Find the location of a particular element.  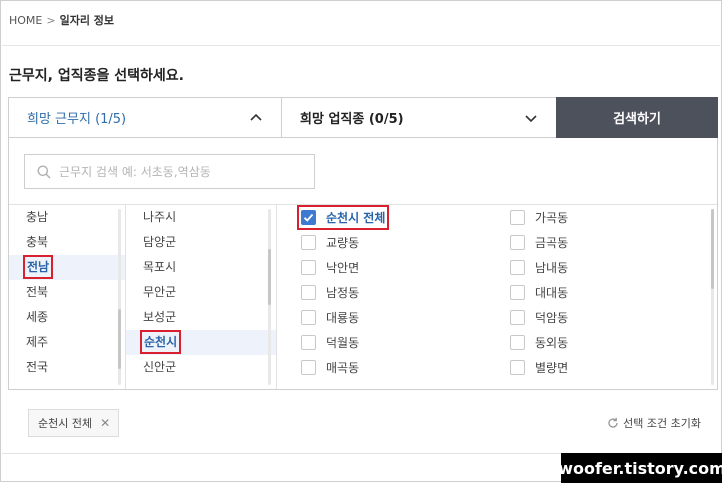

selected-highlight: 순천시 전체 is located at coordinates (343, 217).